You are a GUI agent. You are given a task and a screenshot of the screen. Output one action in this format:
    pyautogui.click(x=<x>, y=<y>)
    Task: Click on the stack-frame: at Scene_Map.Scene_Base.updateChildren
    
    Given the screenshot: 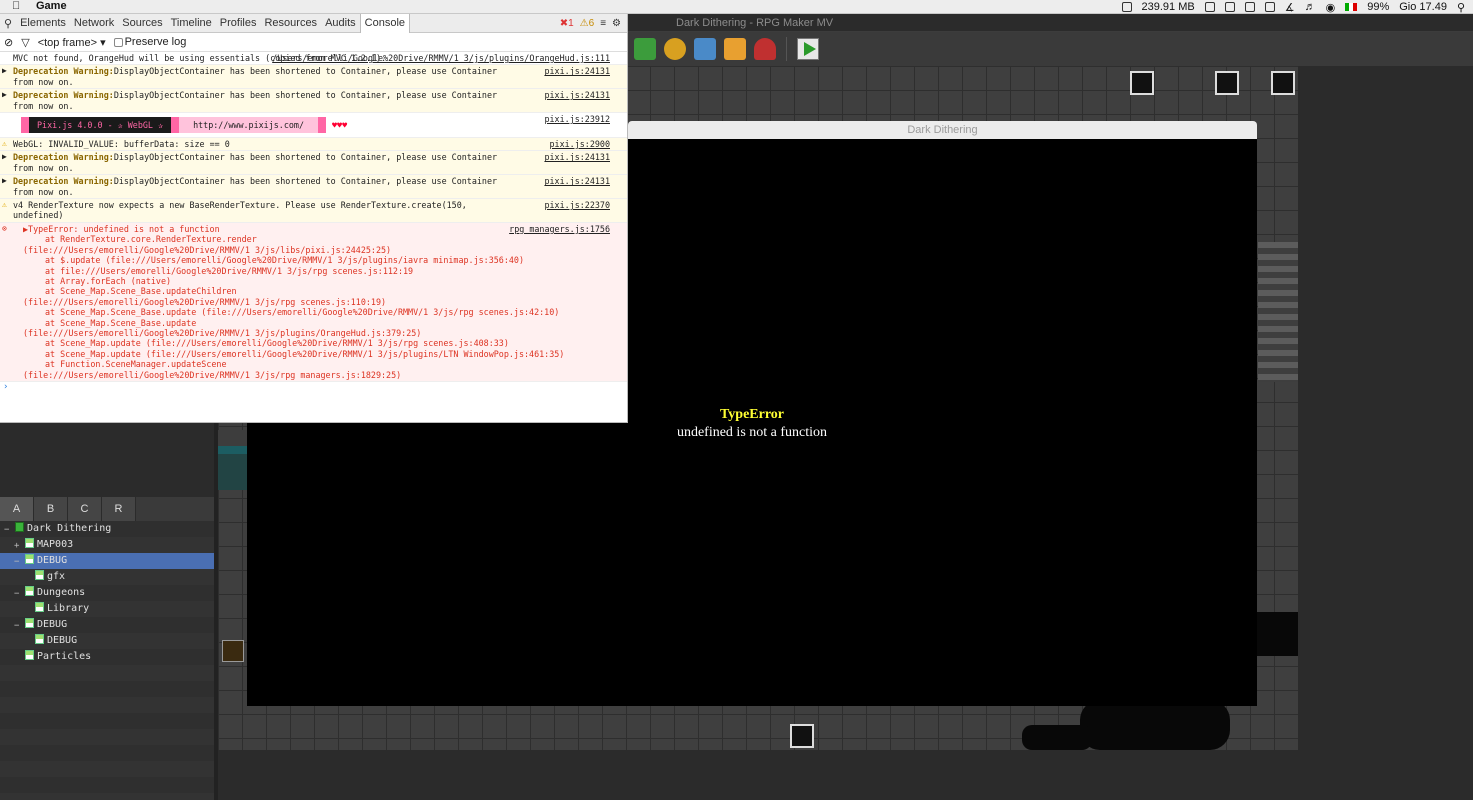 What is the action you would take?
    pyautogui.click(x=311, y=291)
    